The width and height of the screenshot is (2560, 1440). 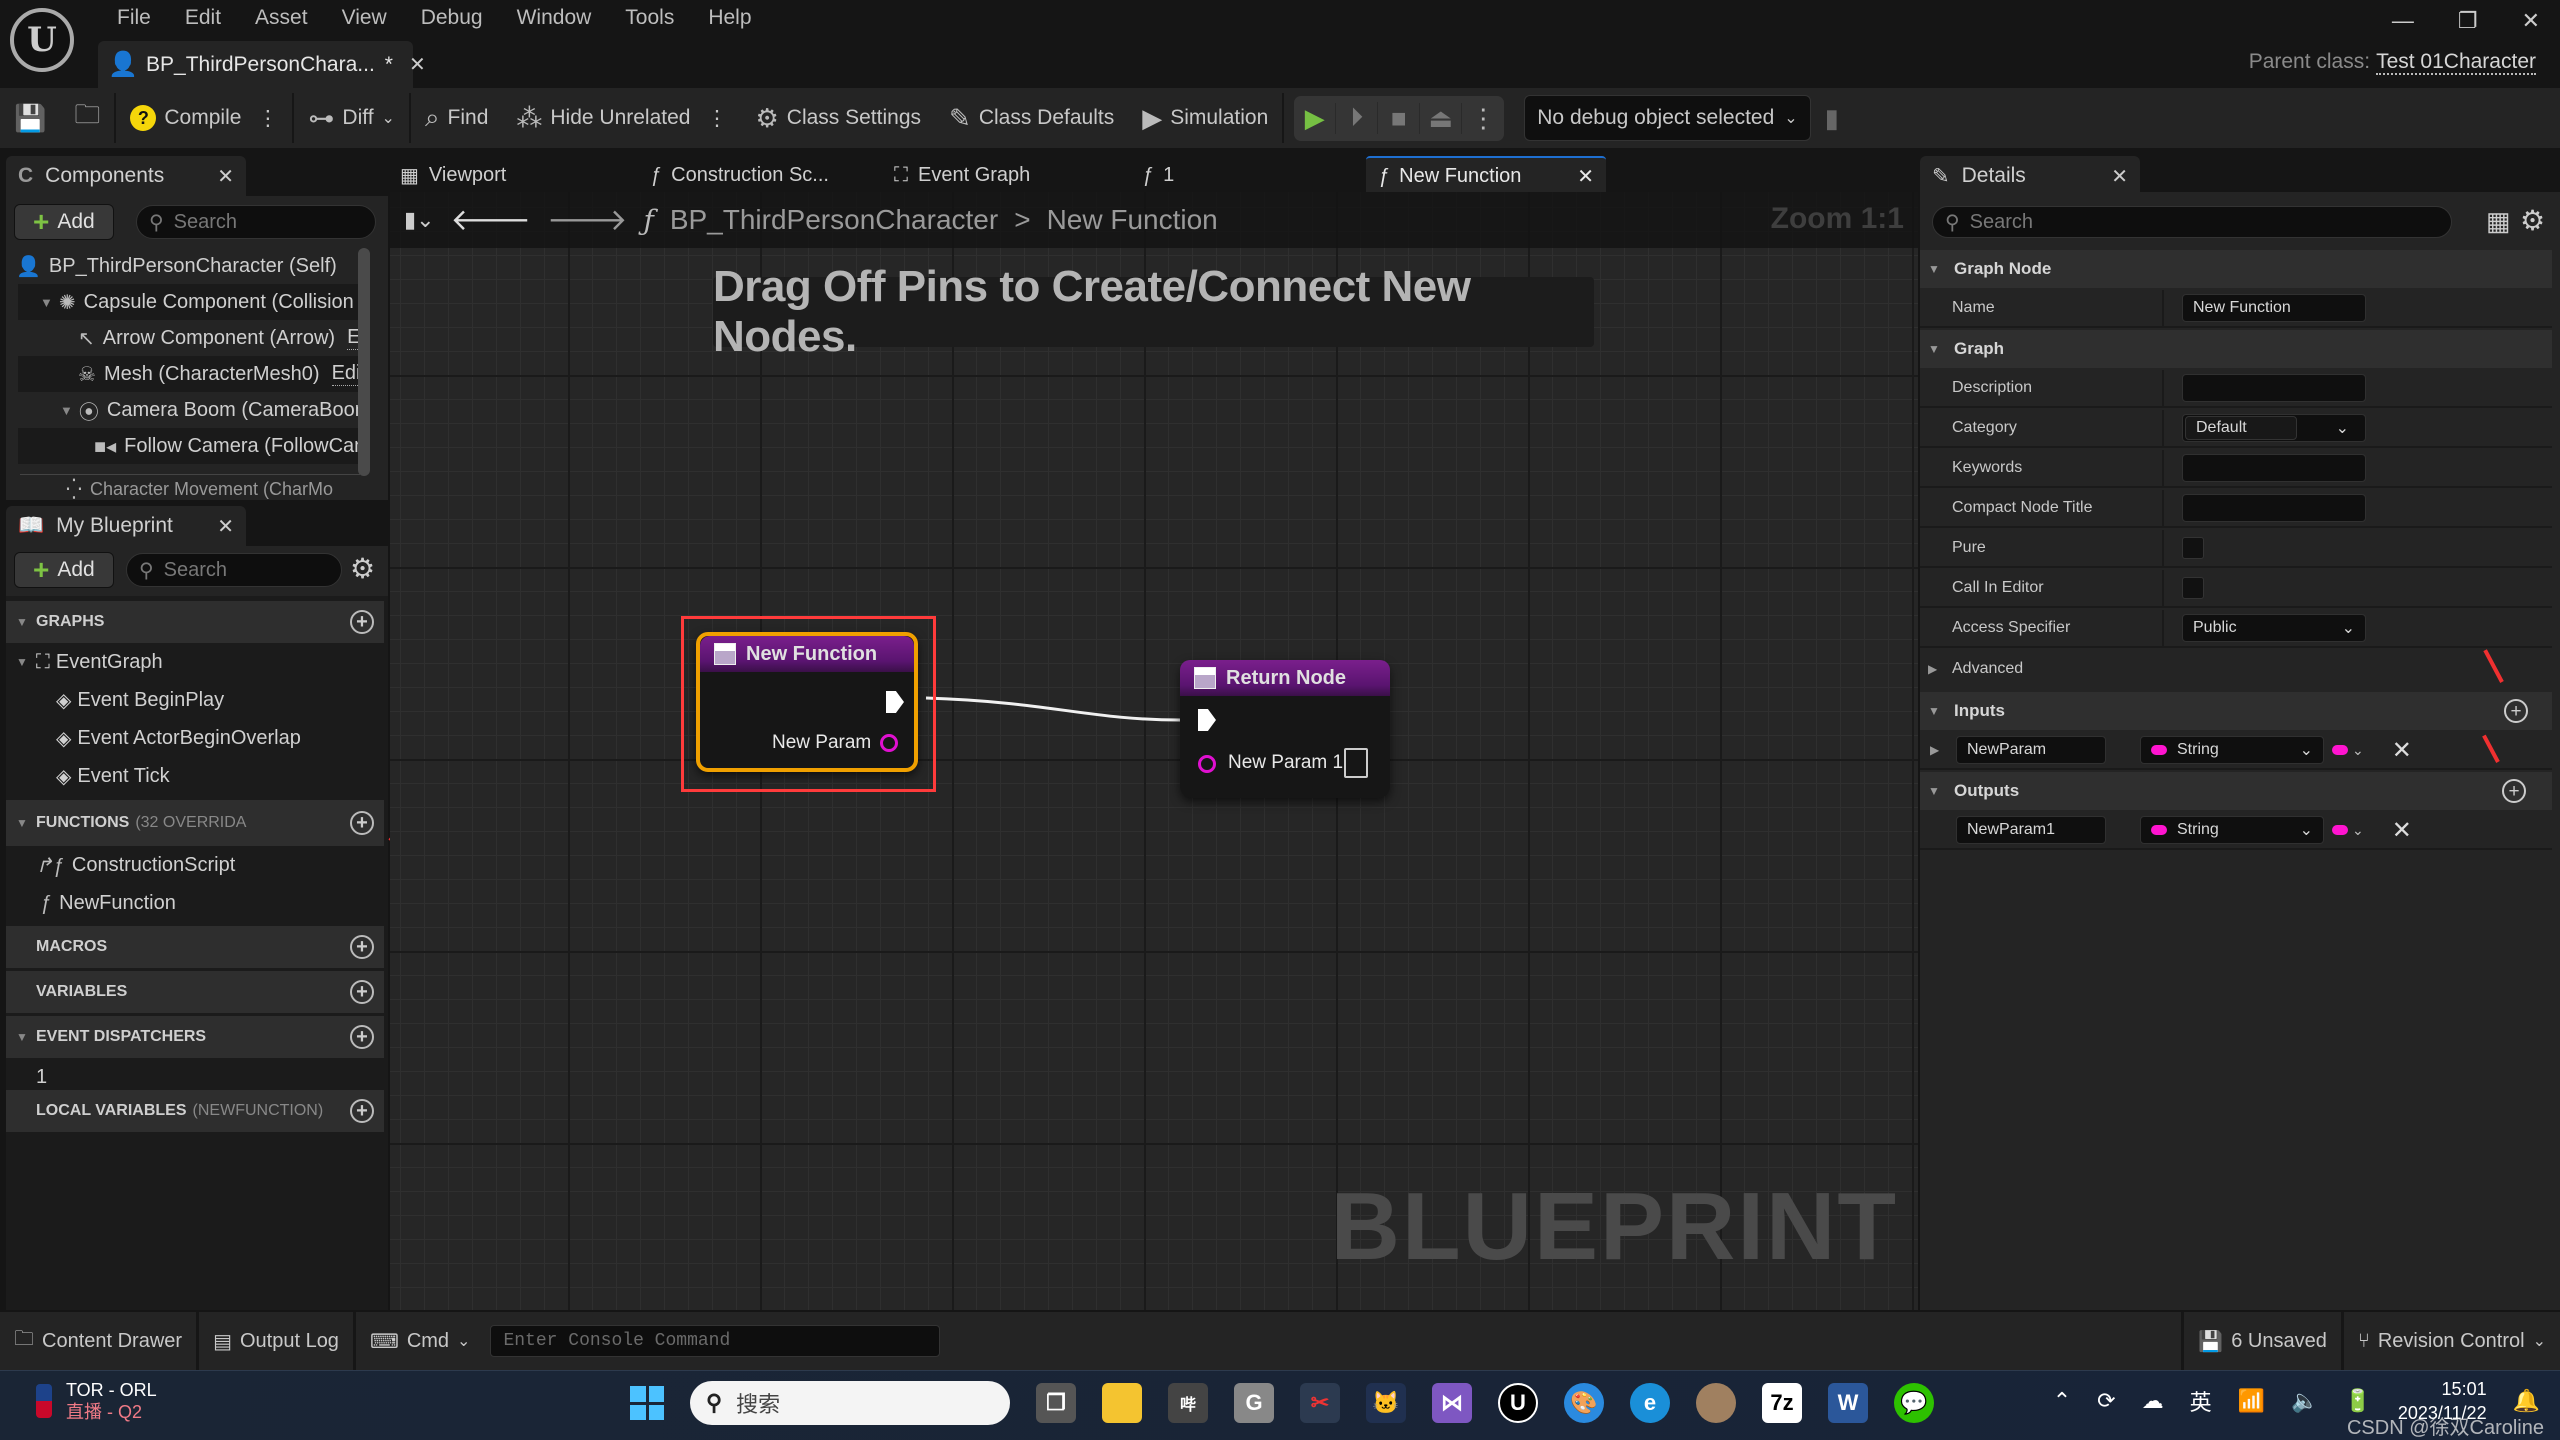 I want to click on debug-filter-button: ▮, so click(x=1832, y=118).